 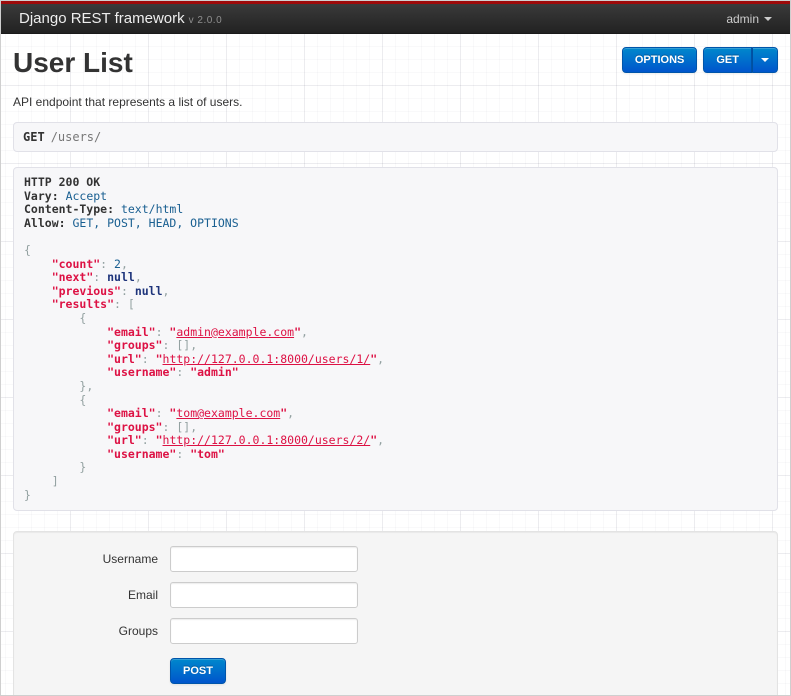 I want to click on brand-title: Django REST framework, so click(x=102, y=18).